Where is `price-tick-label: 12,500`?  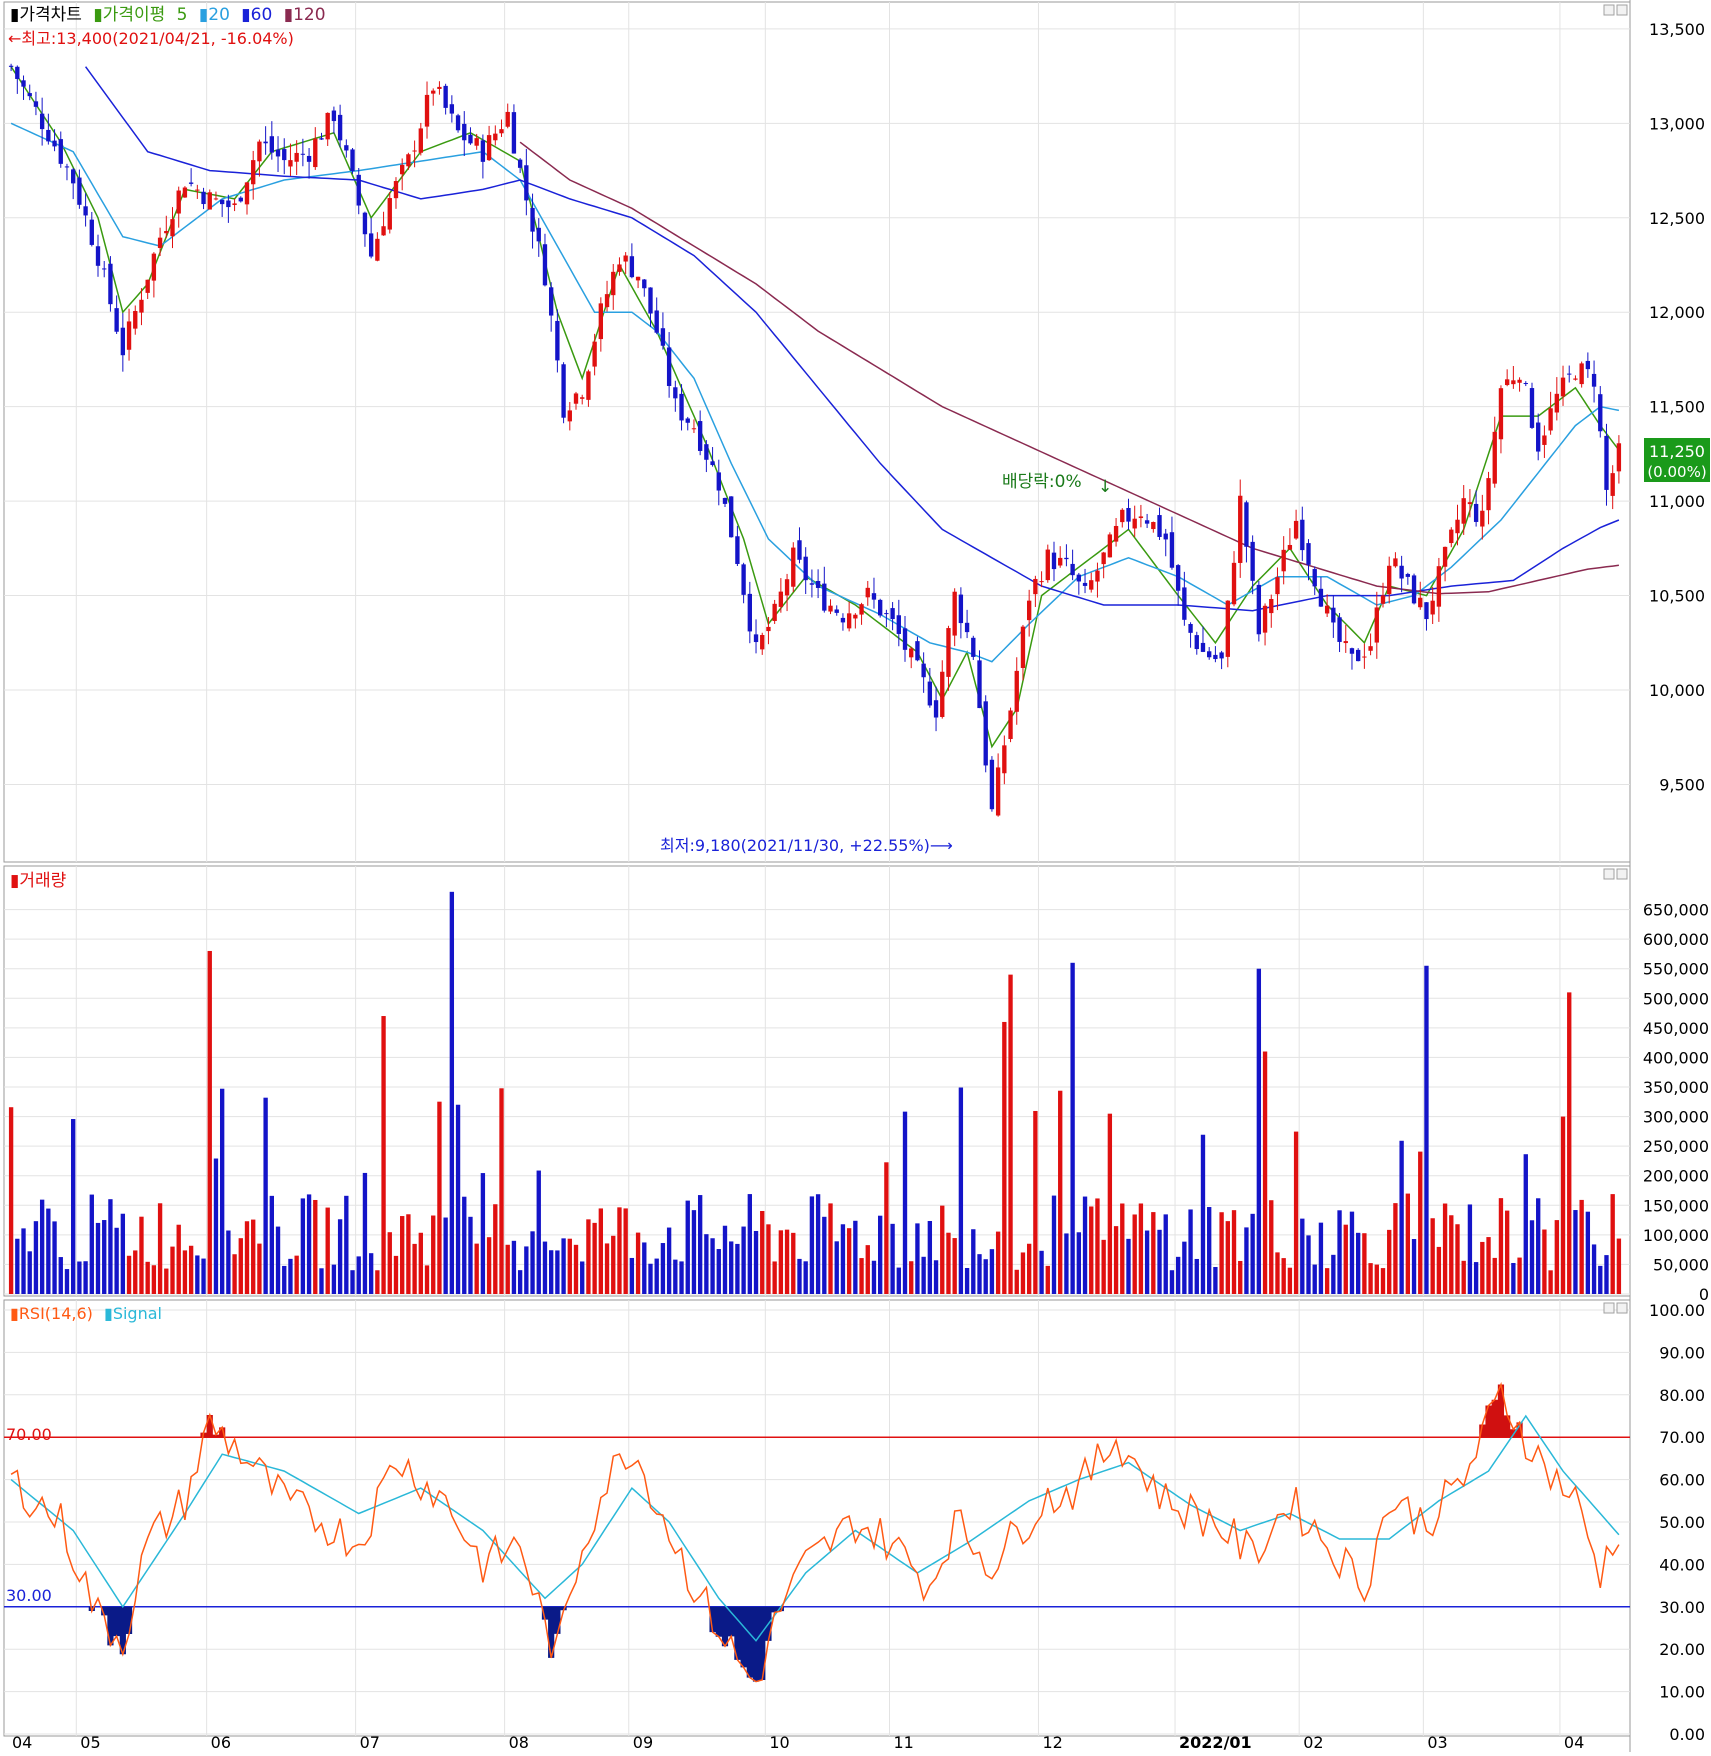
price-tick-label: 12,500 is located at coordinates (1677, 218).